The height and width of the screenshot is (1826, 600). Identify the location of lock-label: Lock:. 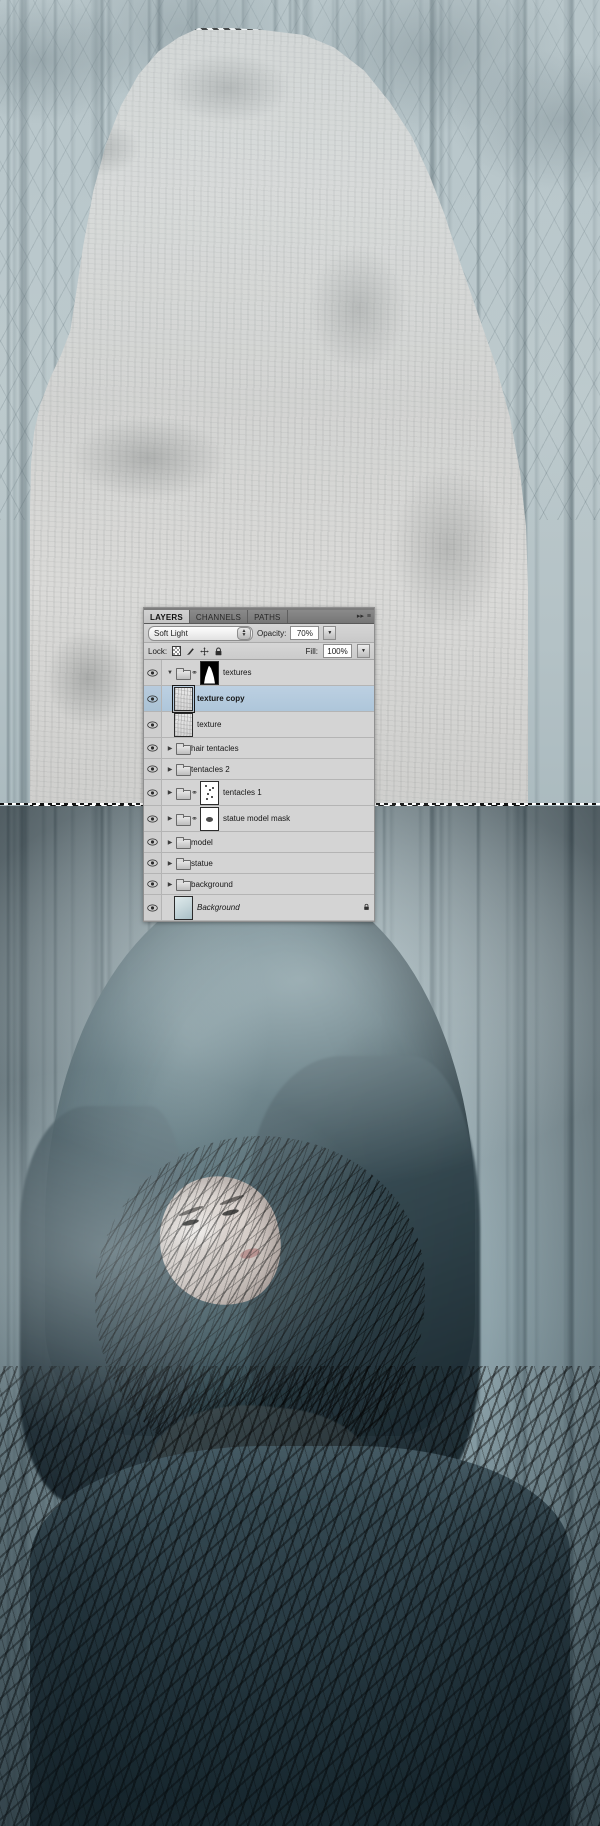
(158, 651).